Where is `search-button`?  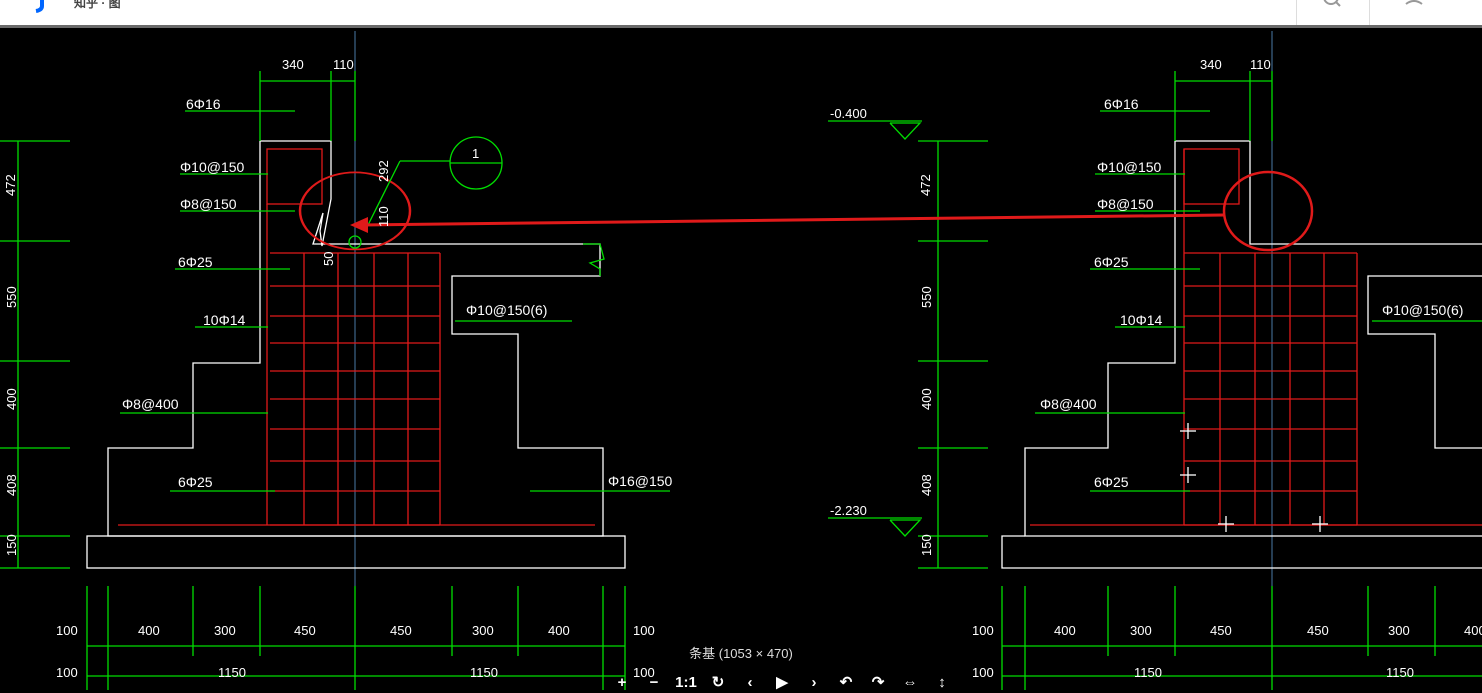 search-button is located at coordinates (1332, 12).